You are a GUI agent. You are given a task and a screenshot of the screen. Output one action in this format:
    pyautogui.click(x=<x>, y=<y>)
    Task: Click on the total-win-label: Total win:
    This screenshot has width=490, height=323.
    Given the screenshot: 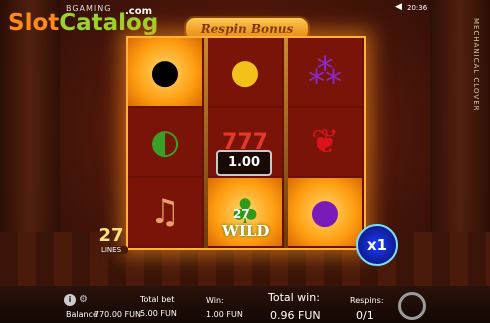 What is the action you would take?
    pyautogui.click(x=294, y=297)
    